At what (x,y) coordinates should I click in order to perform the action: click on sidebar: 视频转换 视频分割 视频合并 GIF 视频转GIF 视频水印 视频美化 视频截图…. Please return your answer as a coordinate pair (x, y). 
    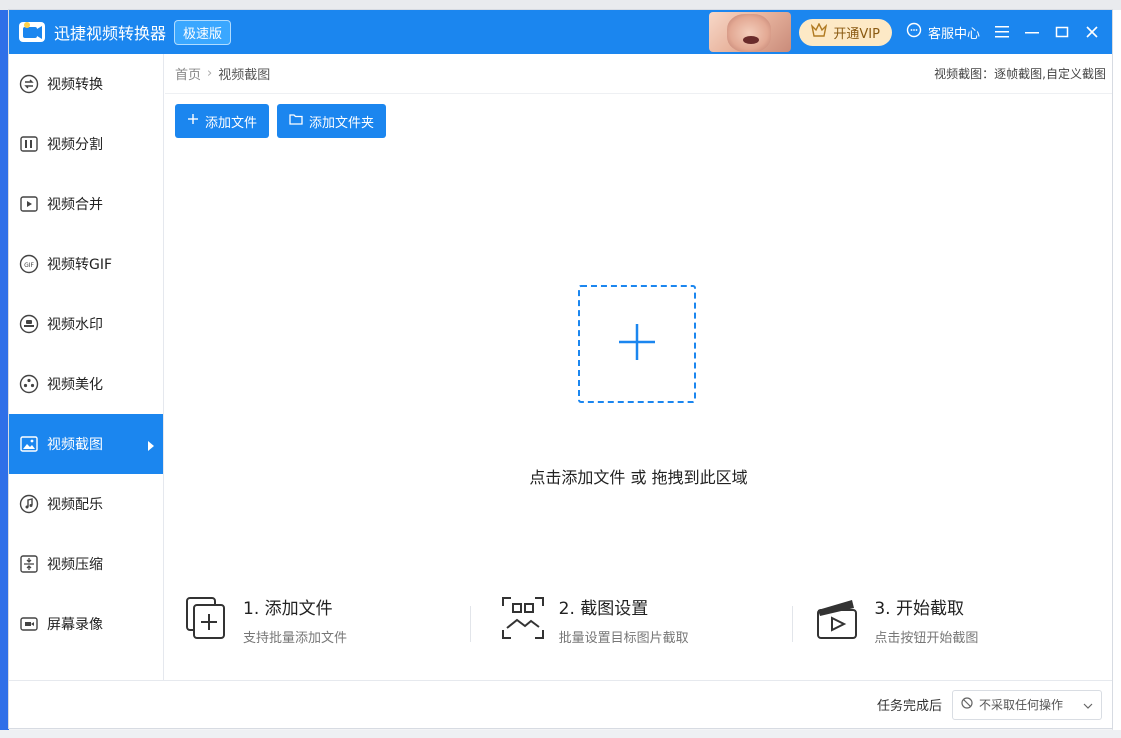
    Looking at the image, I should click on (86, 371).